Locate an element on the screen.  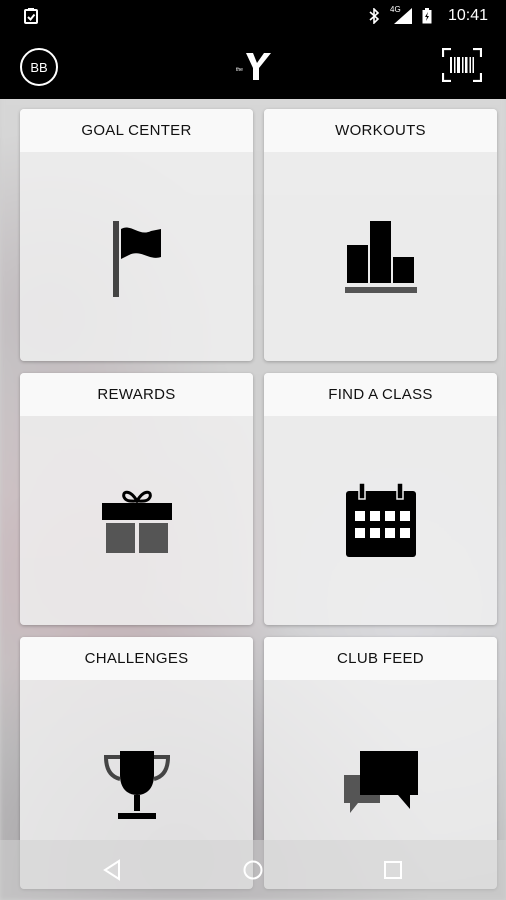
tile-title: FIND A CLASS is located at coordinates (380, 394).